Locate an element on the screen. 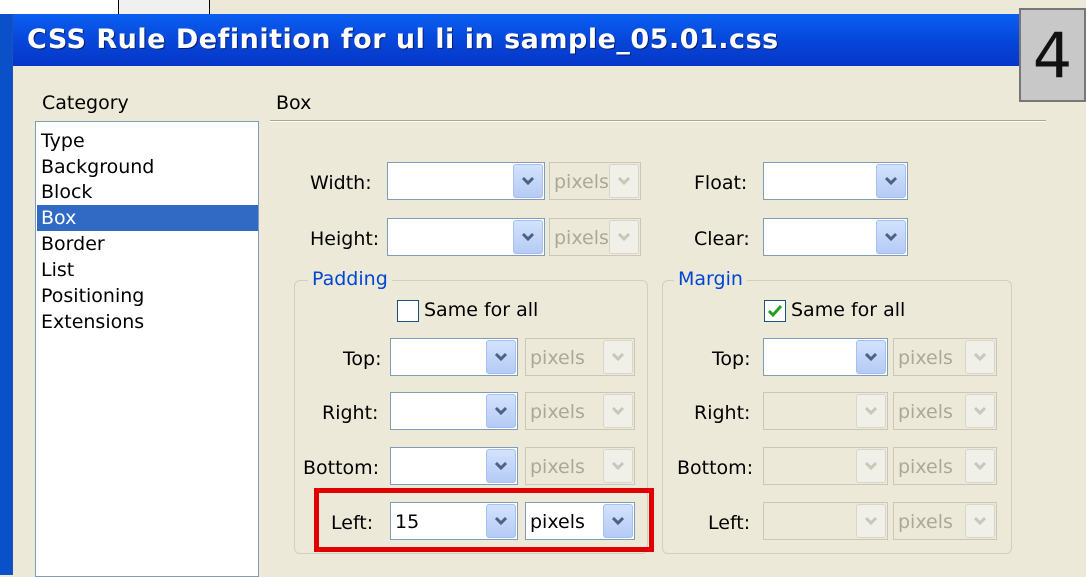 This screenshot has width=1086, height=577. padding-legend: Padding is located at coordinates (350, 279).